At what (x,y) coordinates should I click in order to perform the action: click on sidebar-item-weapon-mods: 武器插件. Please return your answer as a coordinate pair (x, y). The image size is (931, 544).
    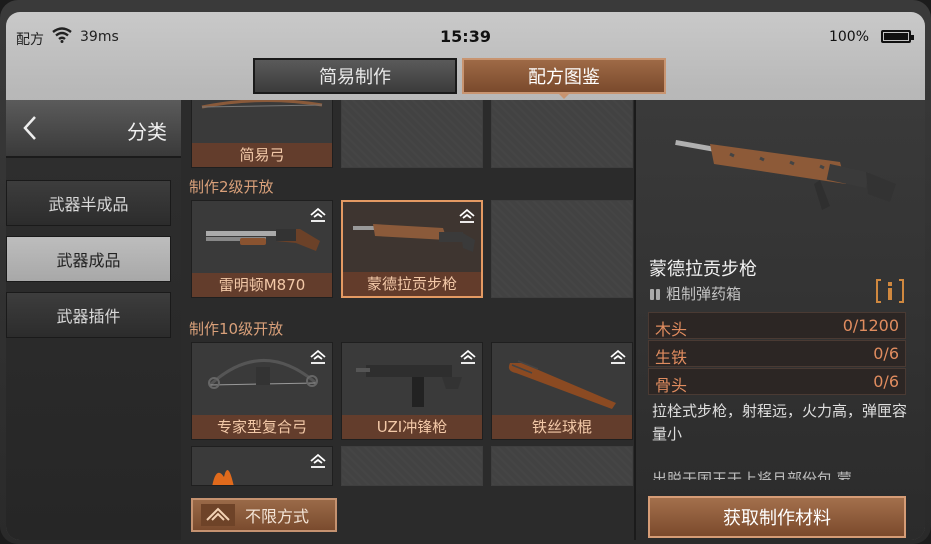
    Looking at the image, I should click on (88, 315).